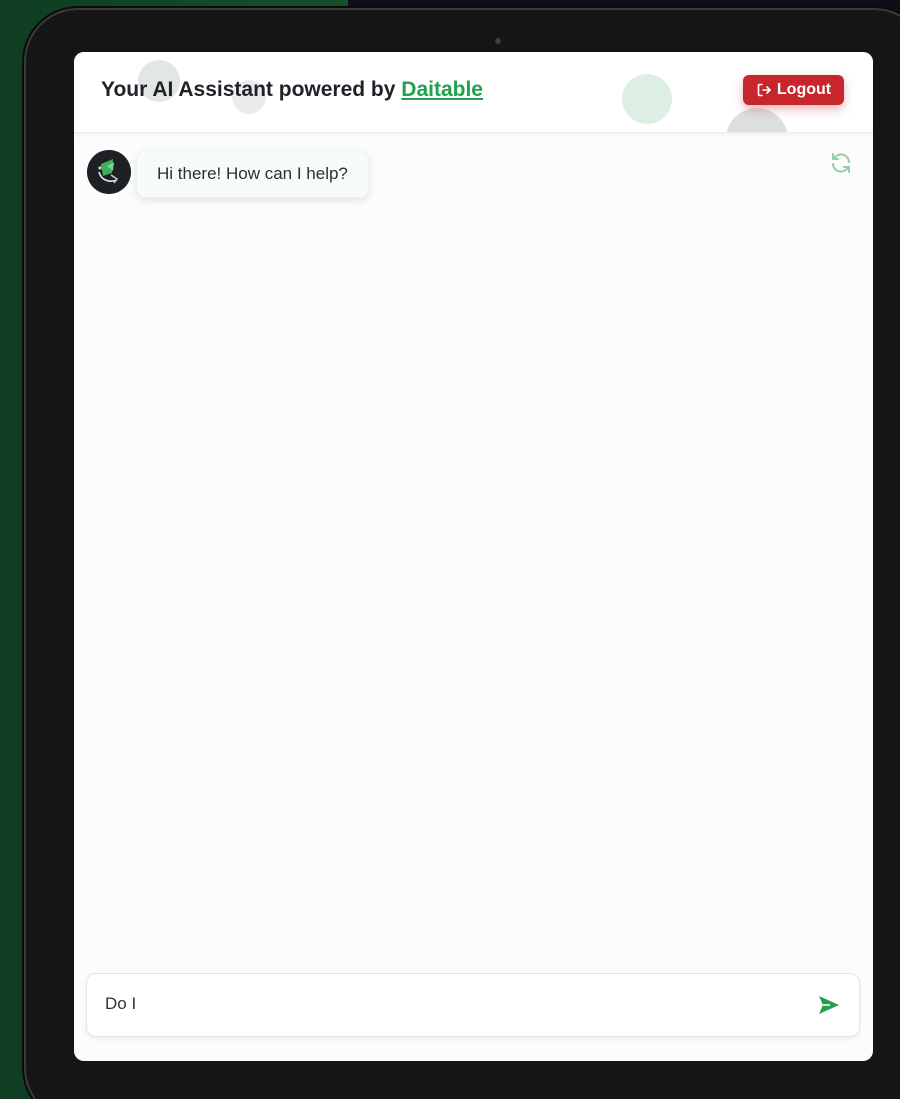 Image resolution: width=900 pixels, height=1099 pixels. I want to click on send-button, so click(829, 1005).